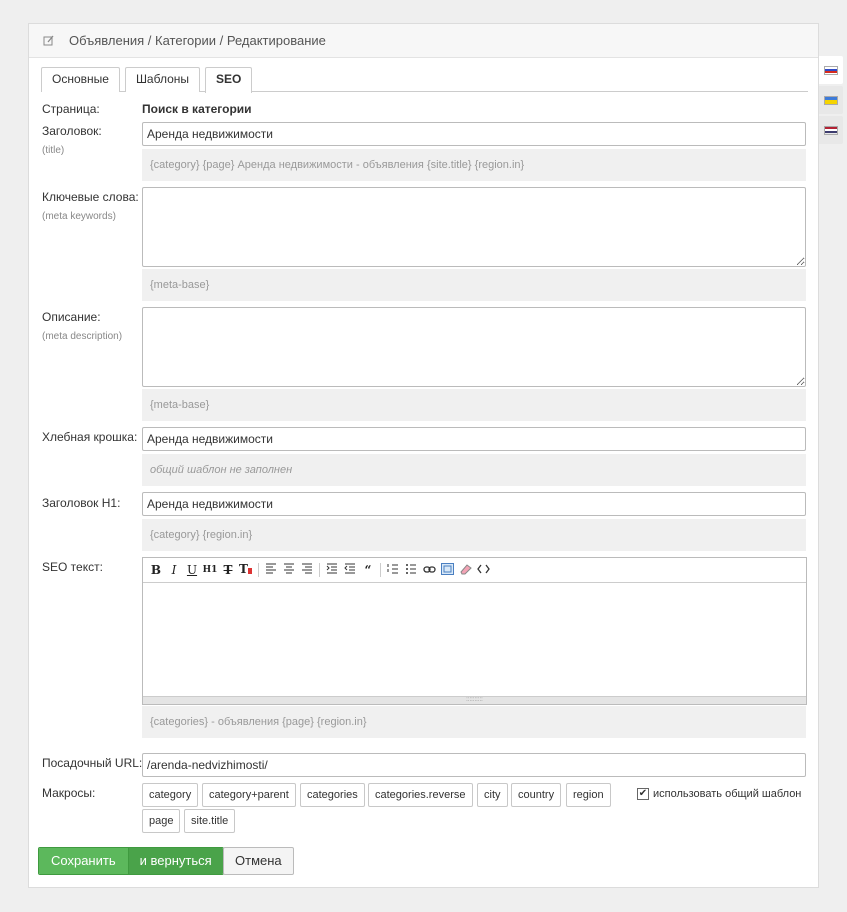 The image size is (847, 912). Describe the element at coordinates (174, 570) in the screenshot. I see `italic-icon: I` at that location.